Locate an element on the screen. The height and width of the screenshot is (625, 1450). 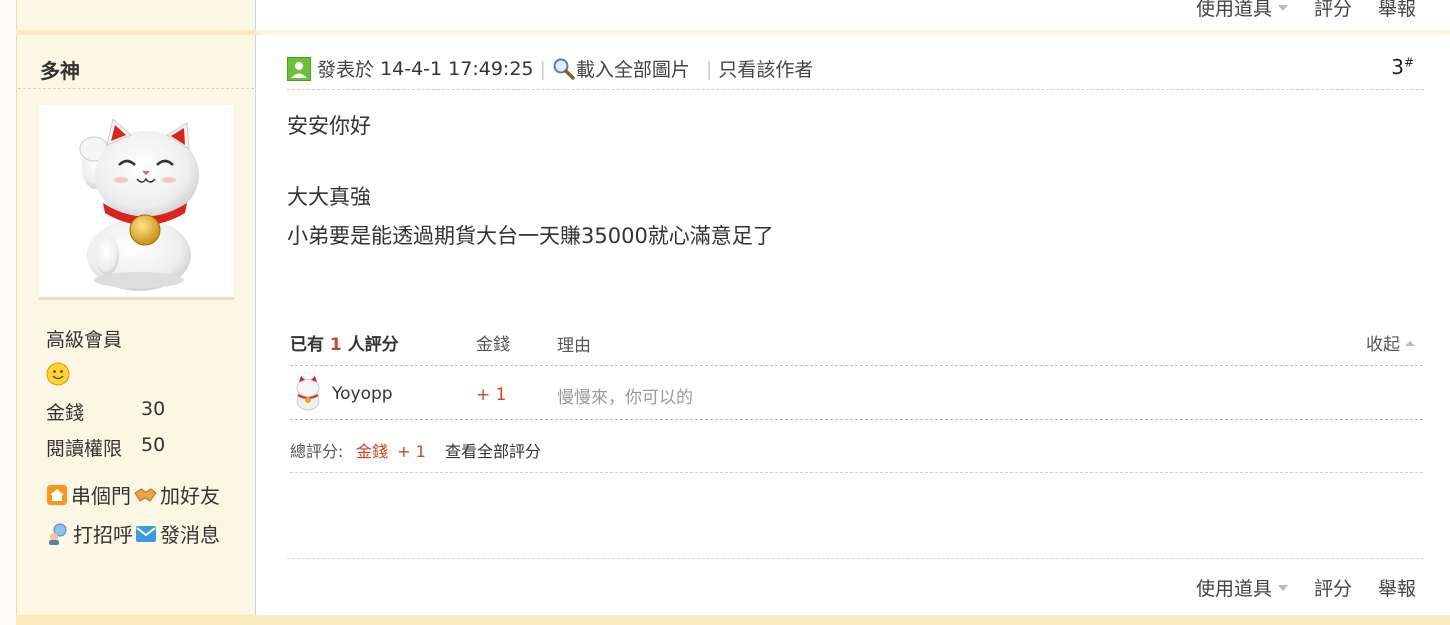
only-author-link: 只看該作者 is located at coordinates (765, 68).